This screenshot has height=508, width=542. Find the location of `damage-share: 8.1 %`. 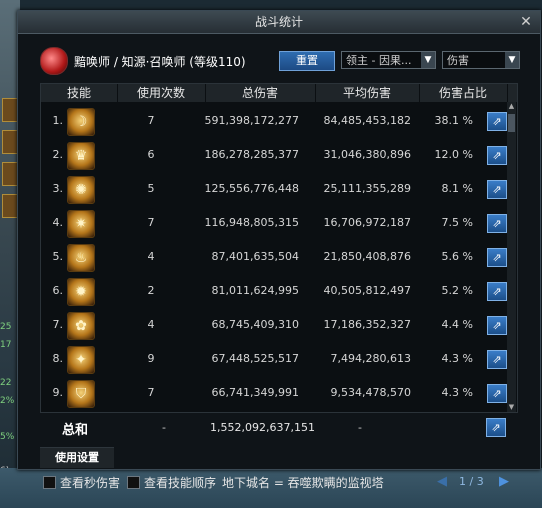

damage-share: 8.1 % is located at coordinates (457, 188).